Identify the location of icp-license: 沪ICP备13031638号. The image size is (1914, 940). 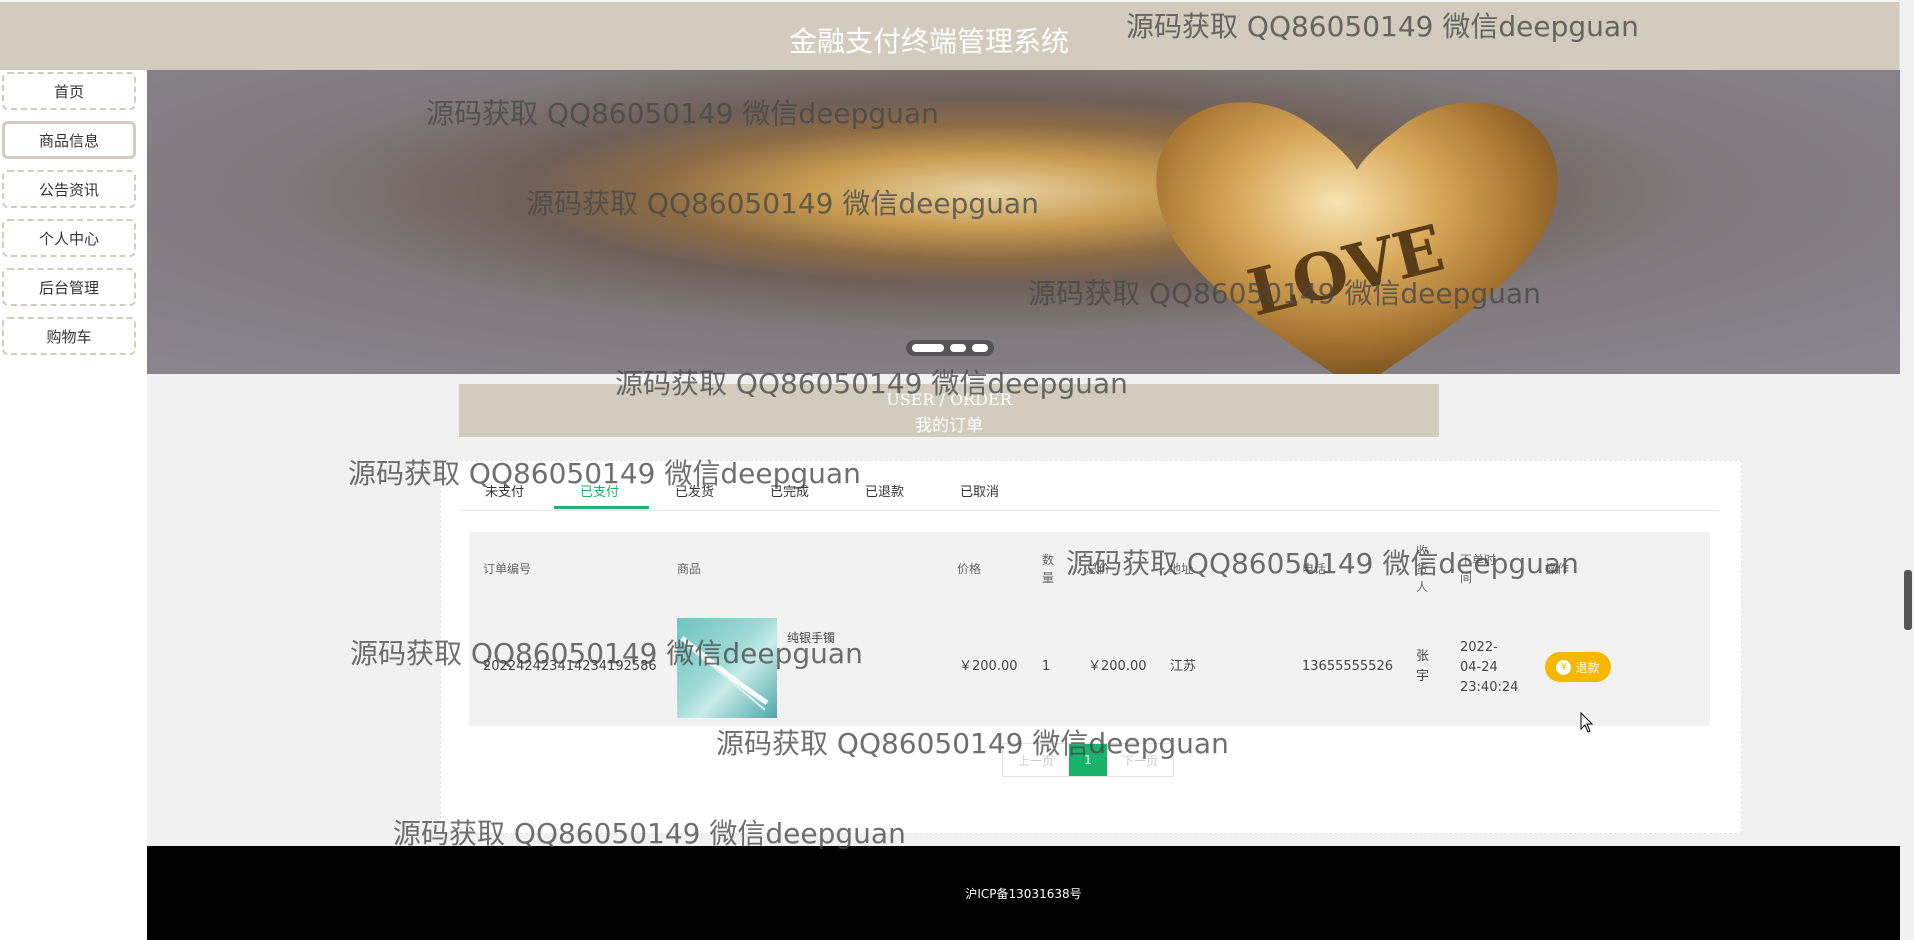
(1023, 893).